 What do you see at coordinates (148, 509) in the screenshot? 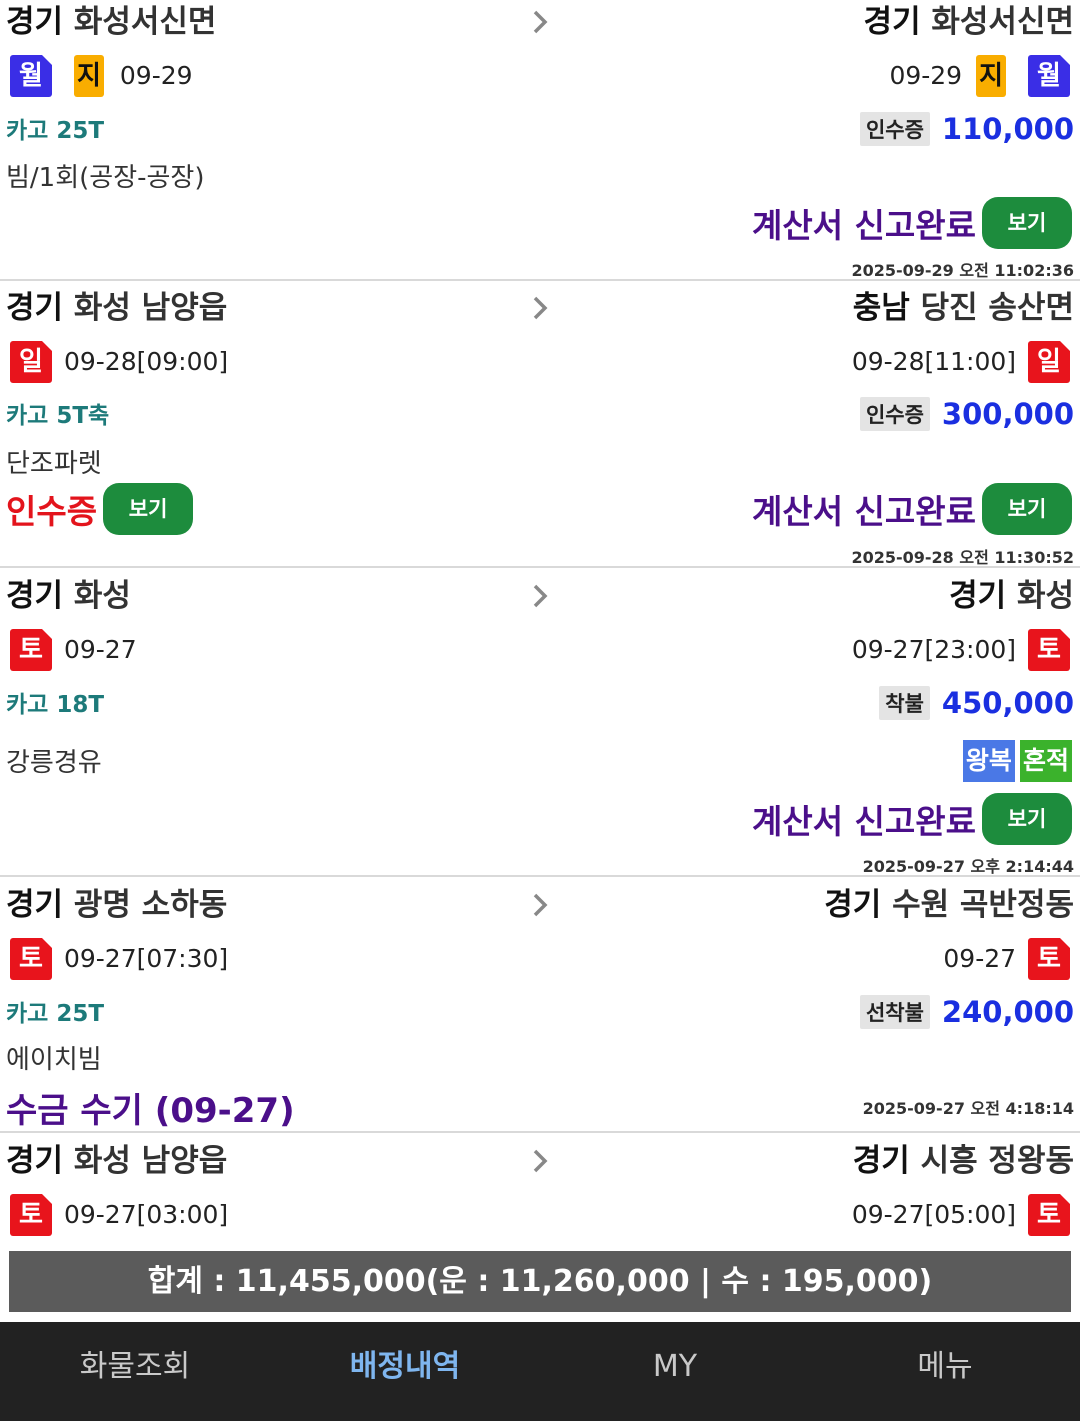
I see `receipt-view-button: 보기` at bounding box center [148, 509].